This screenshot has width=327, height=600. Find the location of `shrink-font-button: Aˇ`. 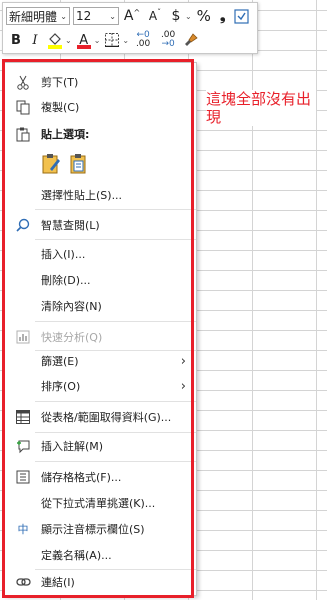

shrink-font-button: Aˇ is located at coordinates (155, 16).